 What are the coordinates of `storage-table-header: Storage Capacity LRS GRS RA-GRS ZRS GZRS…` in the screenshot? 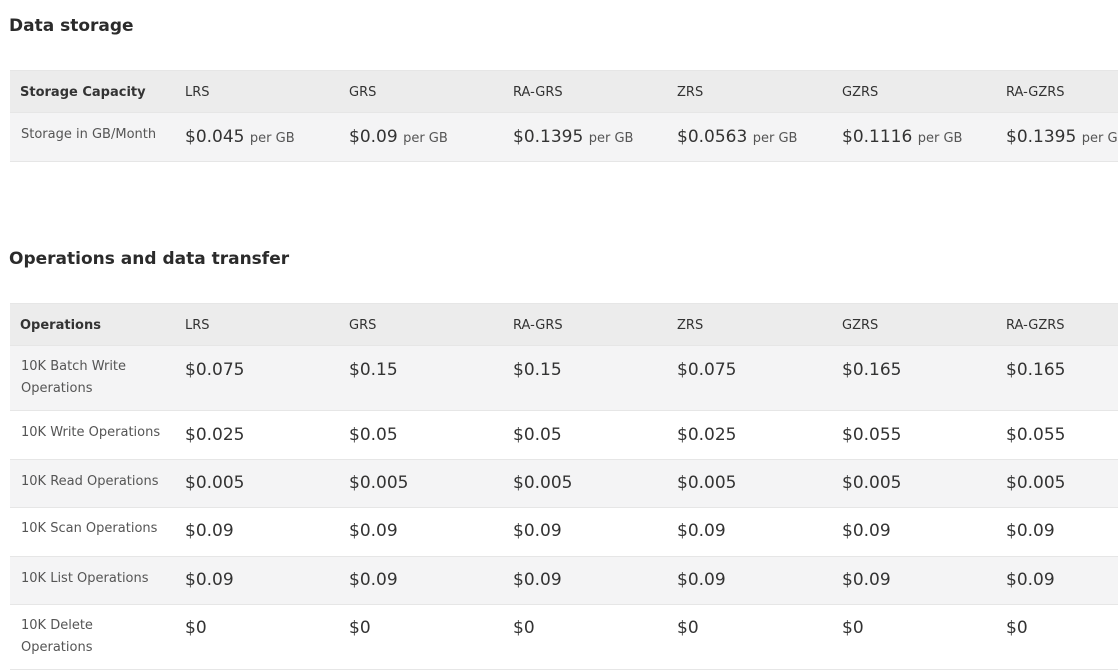 It's located at (564, 92).